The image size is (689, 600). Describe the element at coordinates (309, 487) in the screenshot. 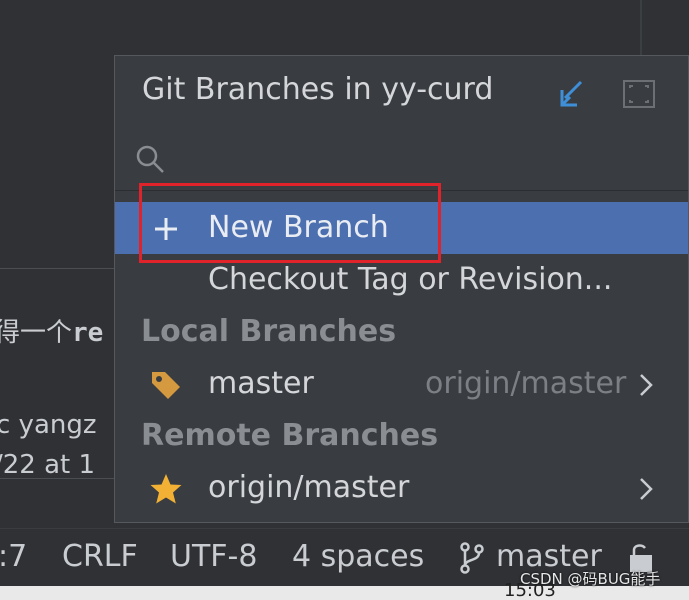

I see `remote-branch-name: origin/master` at that location.